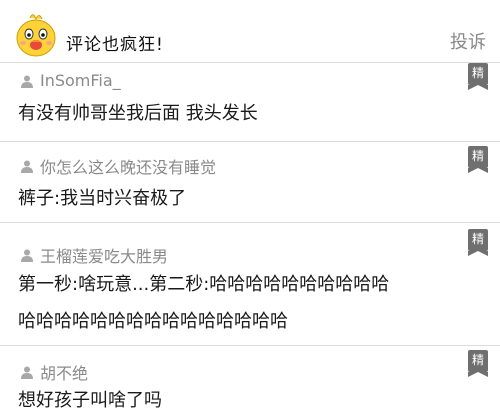 This screenshot has width=500, height=416. Describe the element at coordinates (104, 255) in the screenshot. I see `comment-username: 王榴莲爱吃大胜男` at that location.